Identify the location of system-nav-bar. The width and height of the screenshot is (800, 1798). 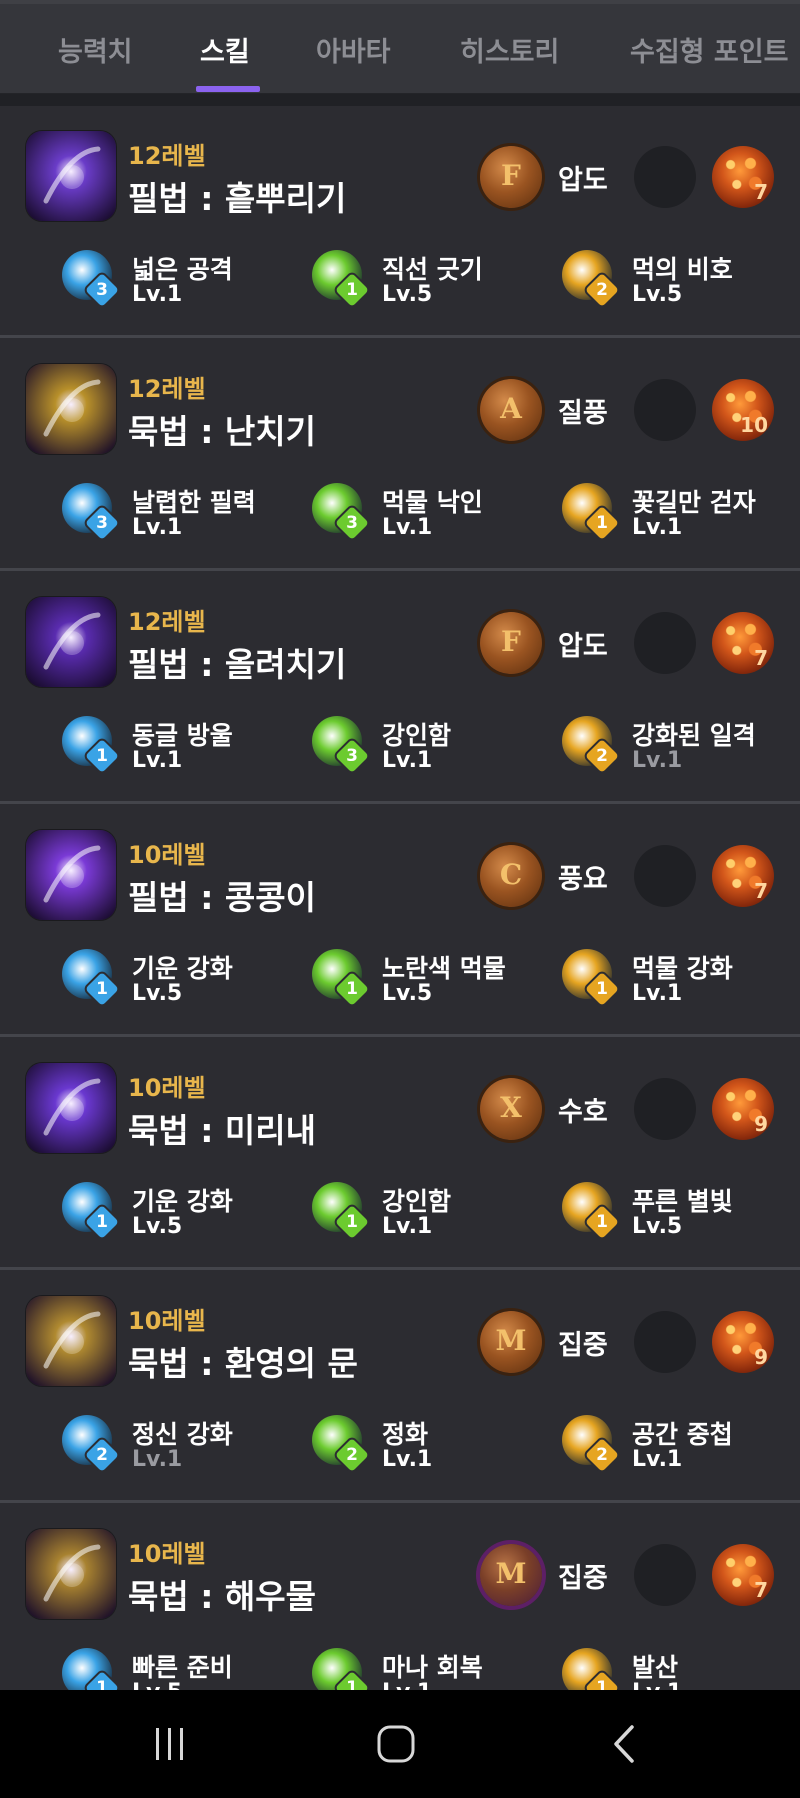
(400, 1744).